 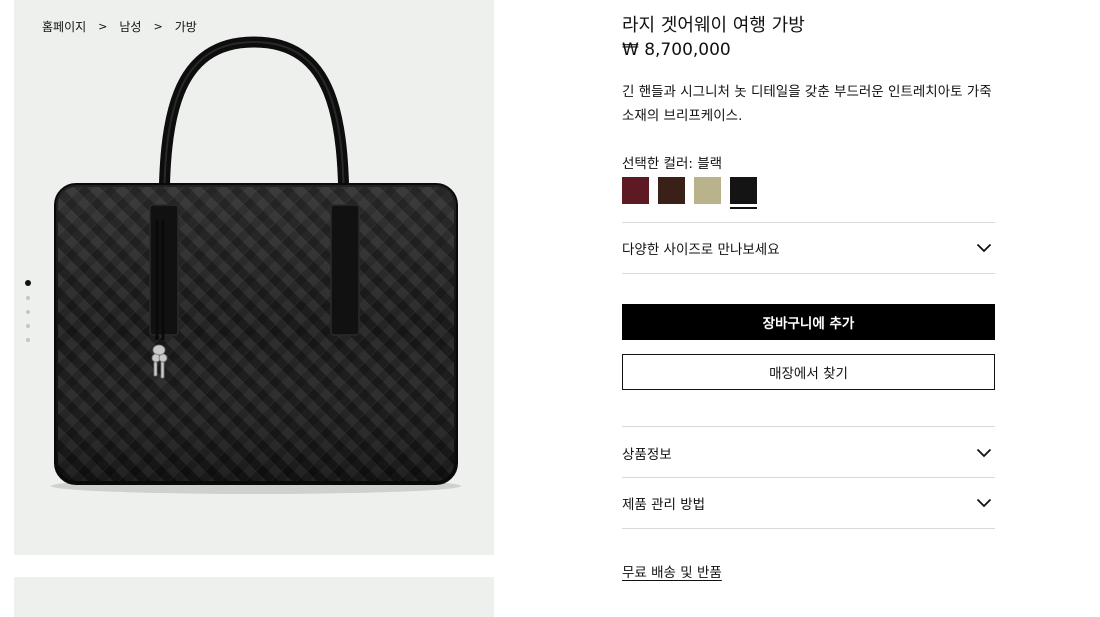 What do you see at coordinates (664, 505) in the screenshot?
I see `accordion-label: 제품 관리 방법` at bounding box center [664, 505].